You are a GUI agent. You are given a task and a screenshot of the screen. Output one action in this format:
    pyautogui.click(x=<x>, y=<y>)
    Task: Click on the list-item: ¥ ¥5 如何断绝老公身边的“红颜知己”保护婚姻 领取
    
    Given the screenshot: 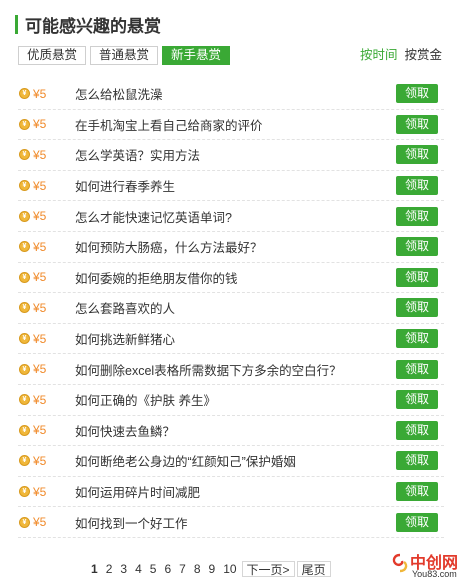 What is the action you would take?
    pyautogui.click(x=231, y=461)
    